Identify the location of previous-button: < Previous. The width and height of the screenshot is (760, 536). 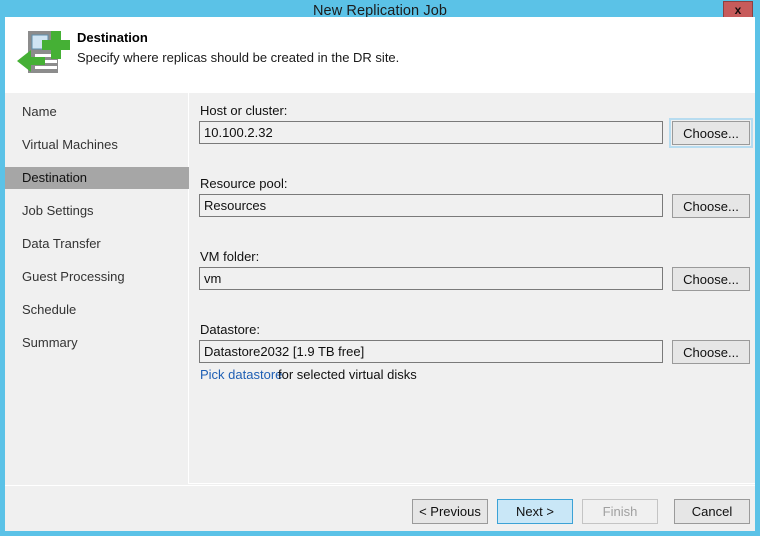
(450, 511).